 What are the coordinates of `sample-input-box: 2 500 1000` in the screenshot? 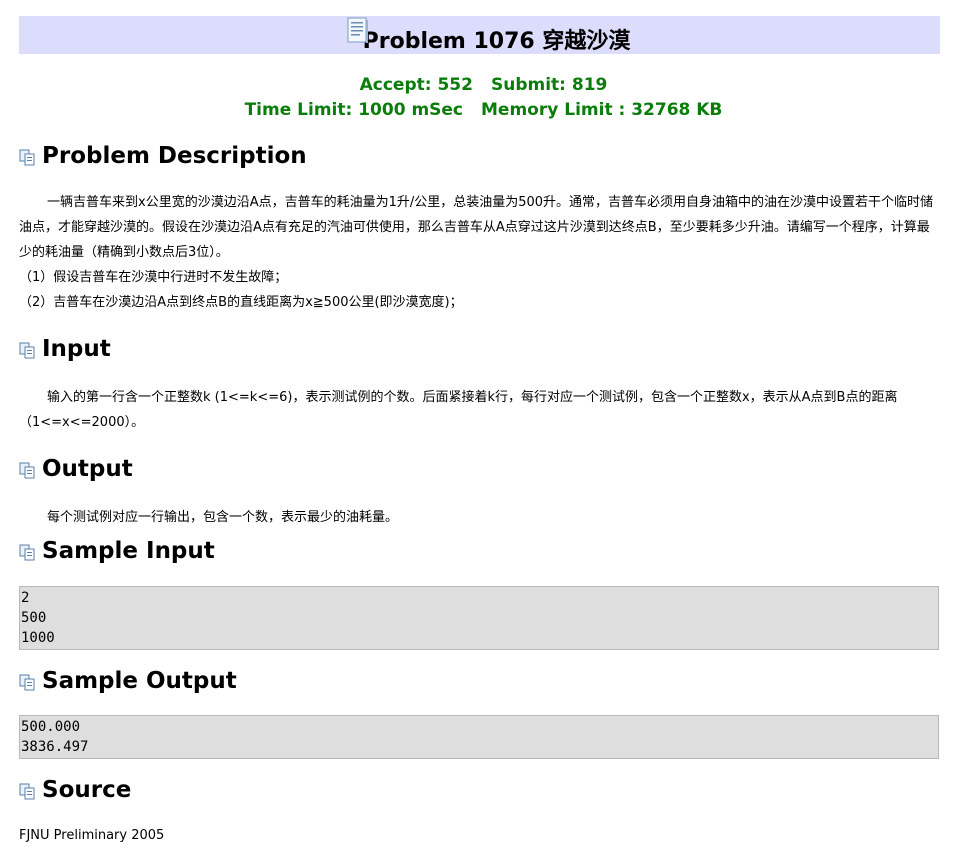 It's located at (479, 618).